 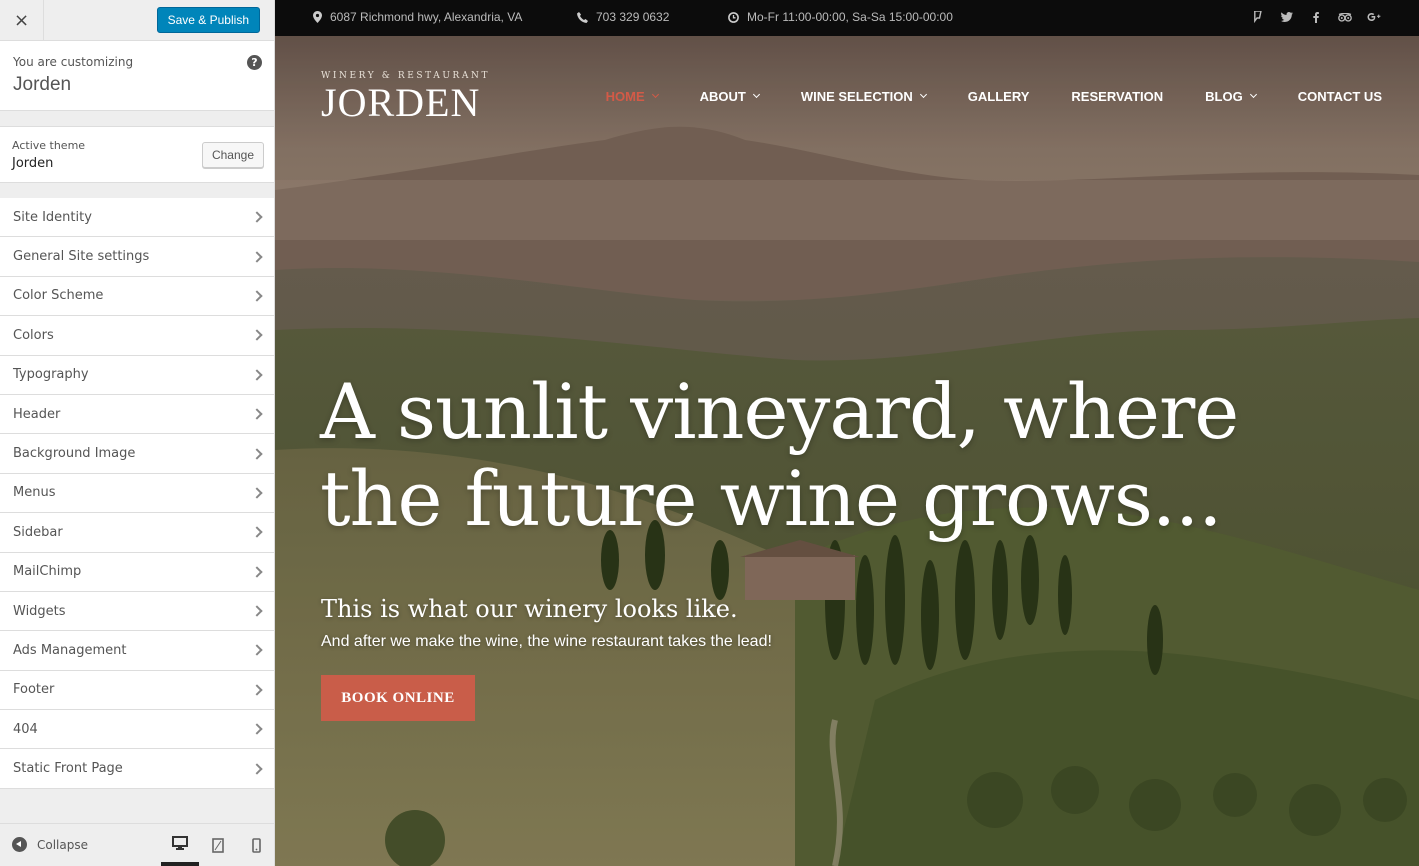 I want to click on panel-label: Widgets, so click(x=39, y=611).